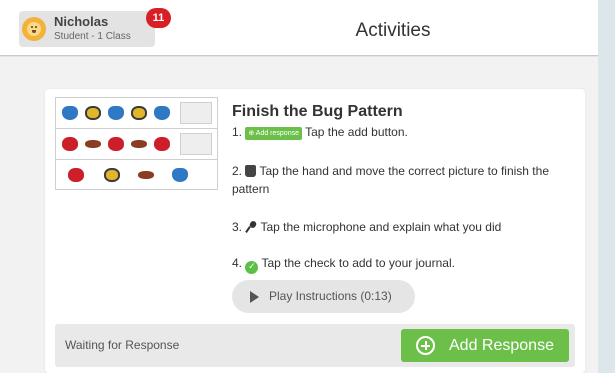  Describe the element at coordinates (252, 267) in the screenshot. I see `check-icon: ✓` at that location.